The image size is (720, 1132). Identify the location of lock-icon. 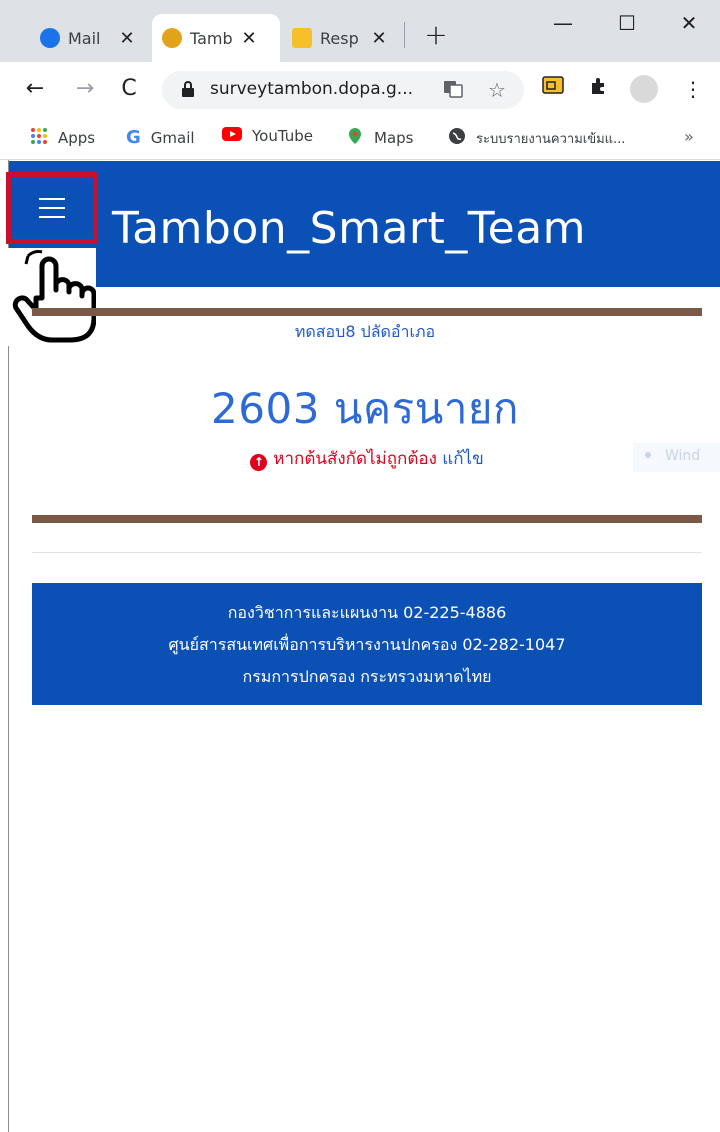
(188, 89).